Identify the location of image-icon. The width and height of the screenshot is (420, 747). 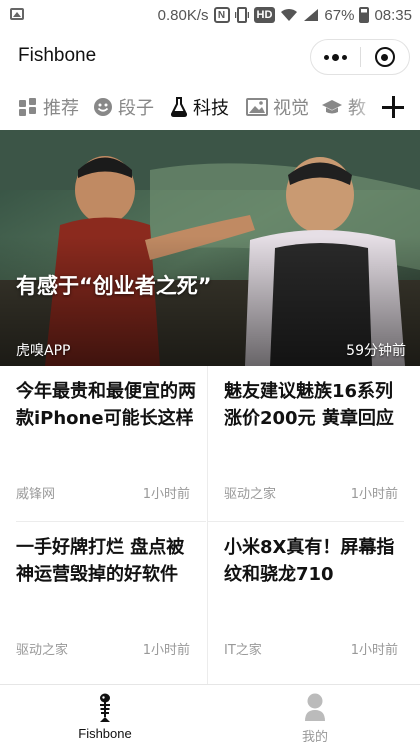
(257, 107).